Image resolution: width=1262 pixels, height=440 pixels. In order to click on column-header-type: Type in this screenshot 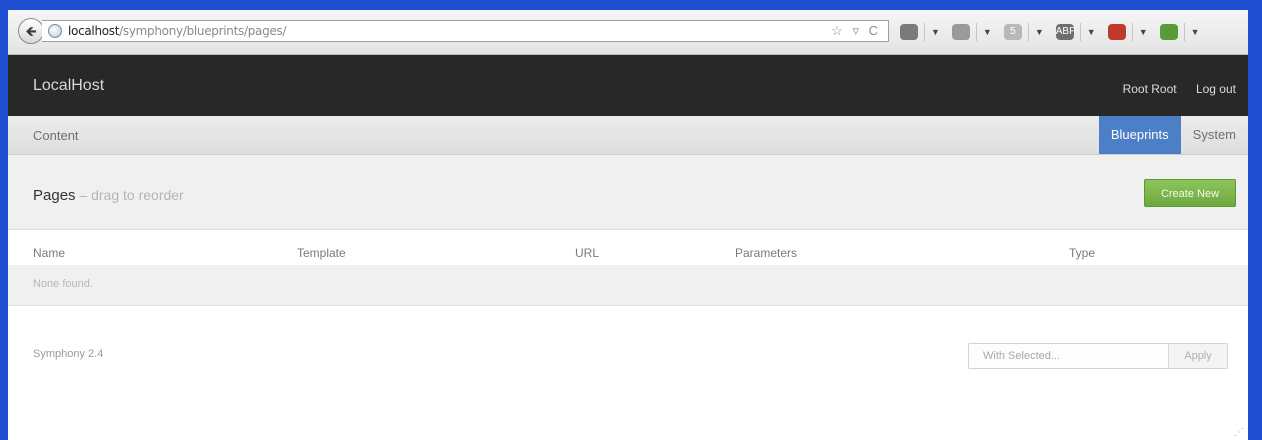, I will do `click(1082, 253)`.